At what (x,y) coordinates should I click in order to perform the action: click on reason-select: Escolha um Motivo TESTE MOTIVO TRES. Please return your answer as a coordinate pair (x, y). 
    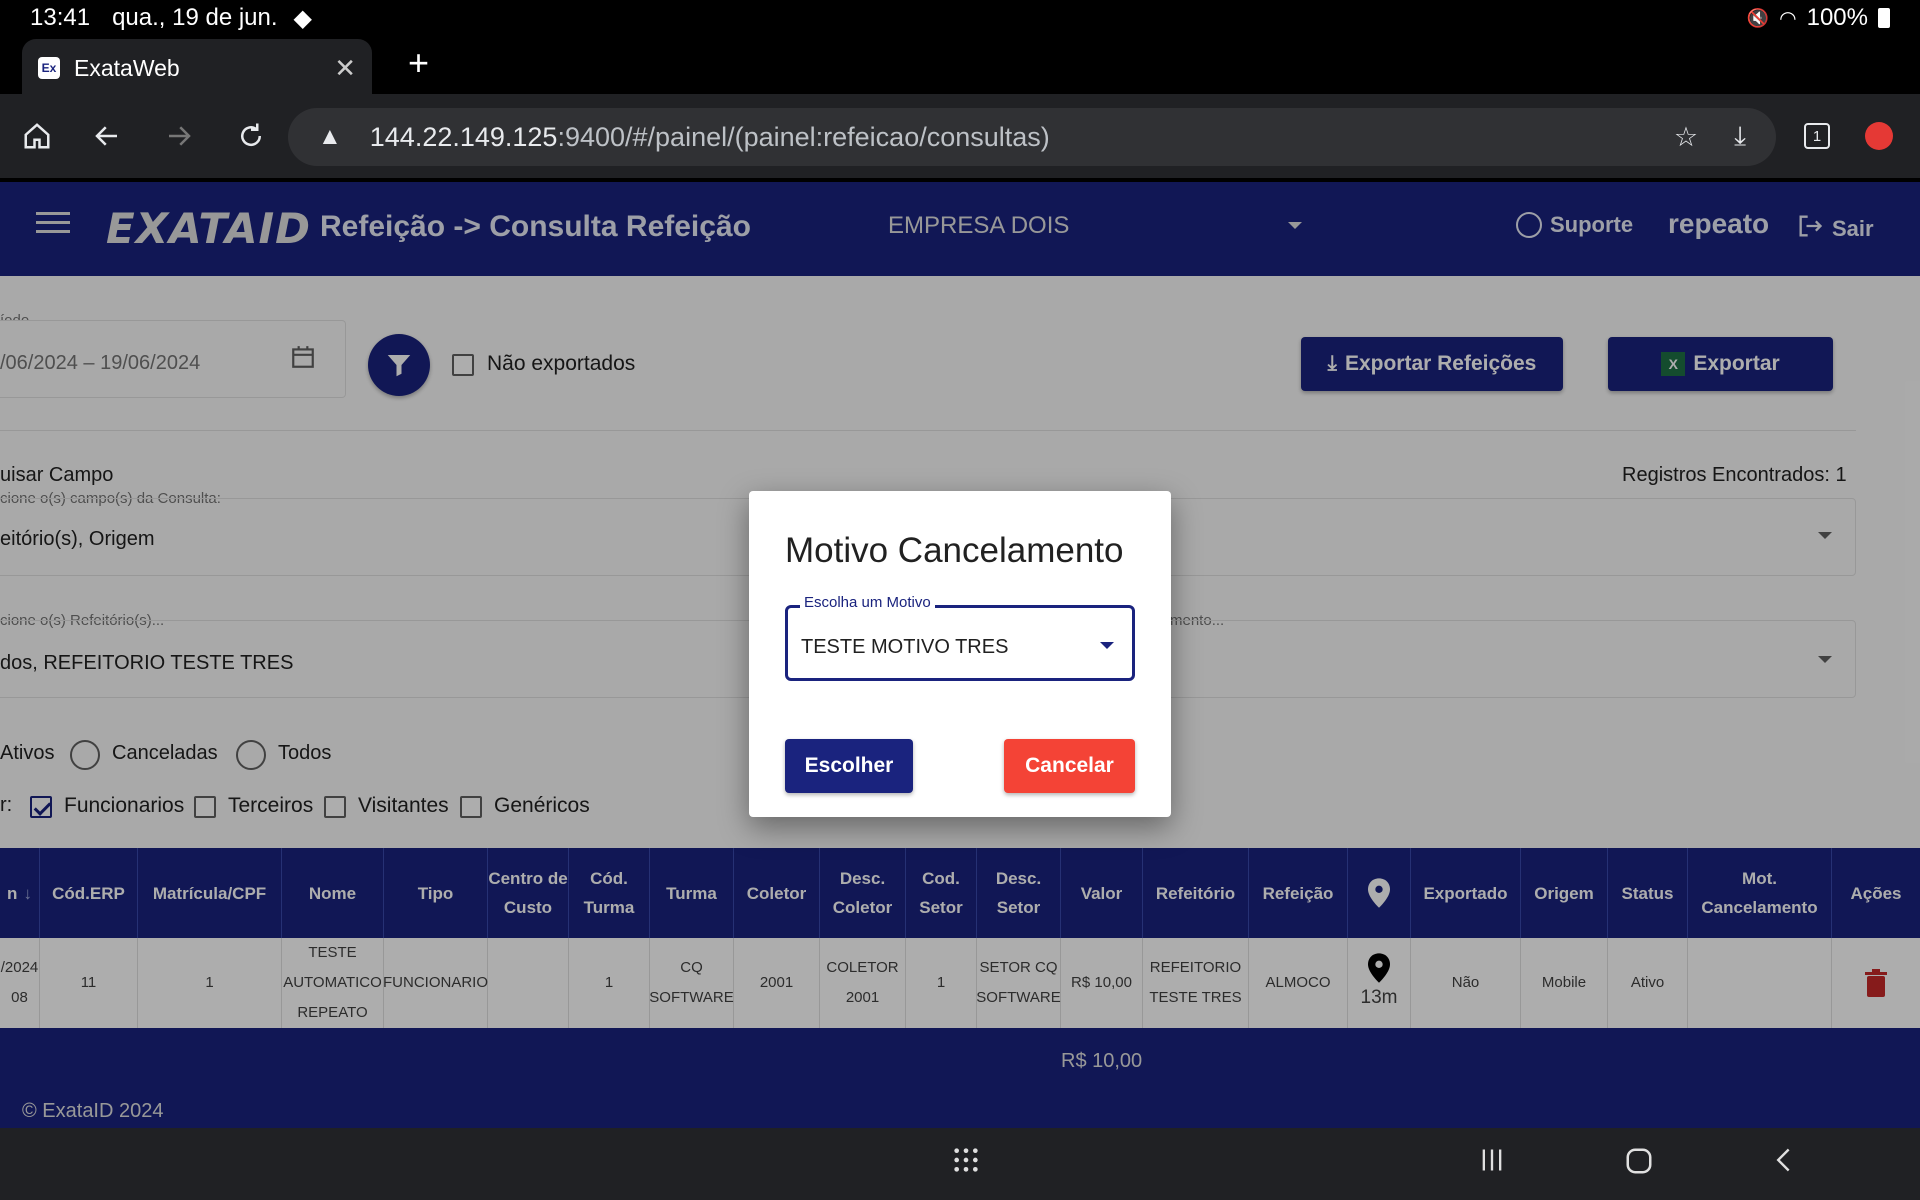
    Looking at the image, I should click on (960, 637).